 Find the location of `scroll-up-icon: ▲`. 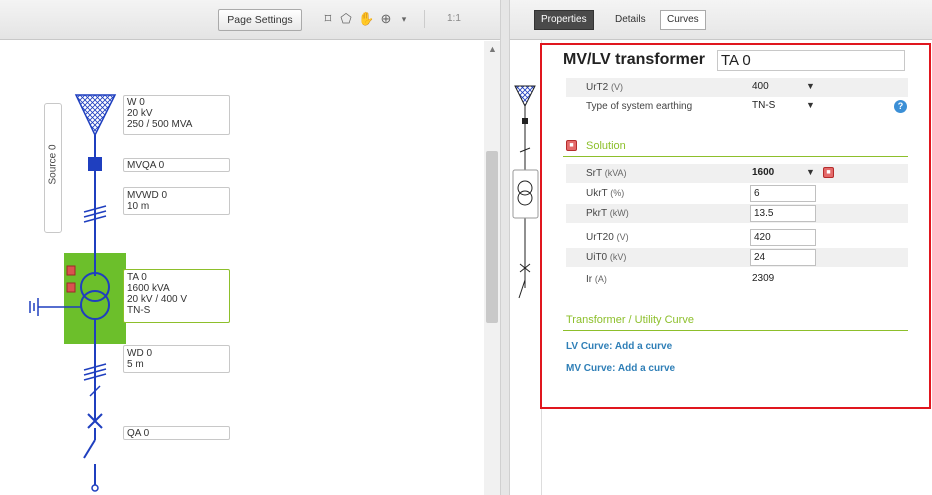

scroll-up-icon: ▲ is located at coordinates (492, 49).